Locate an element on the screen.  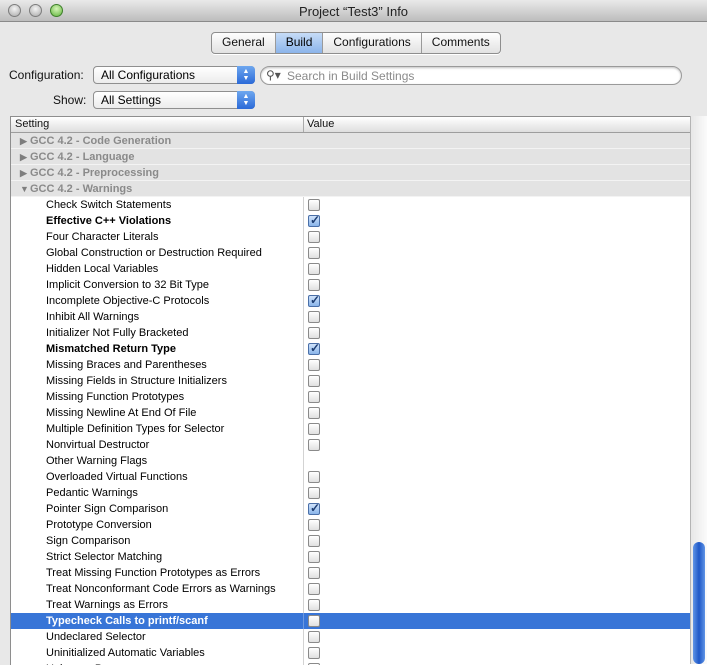
setting-row: Strict Selector Matching is located at coordinates (351, 557).